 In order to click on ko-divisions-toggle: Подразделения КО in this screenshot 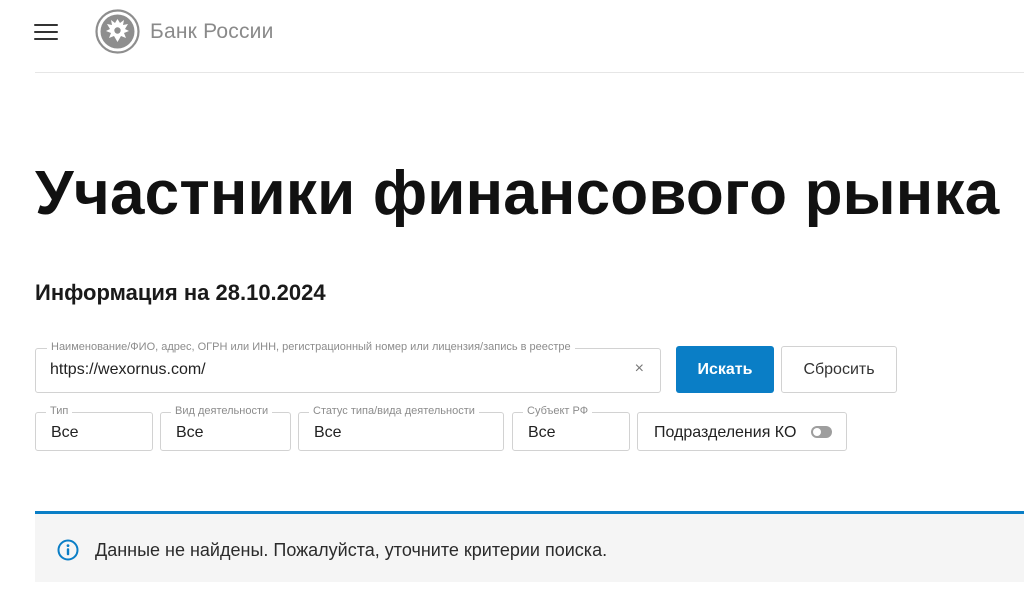, I will do `click(742, 431)`.